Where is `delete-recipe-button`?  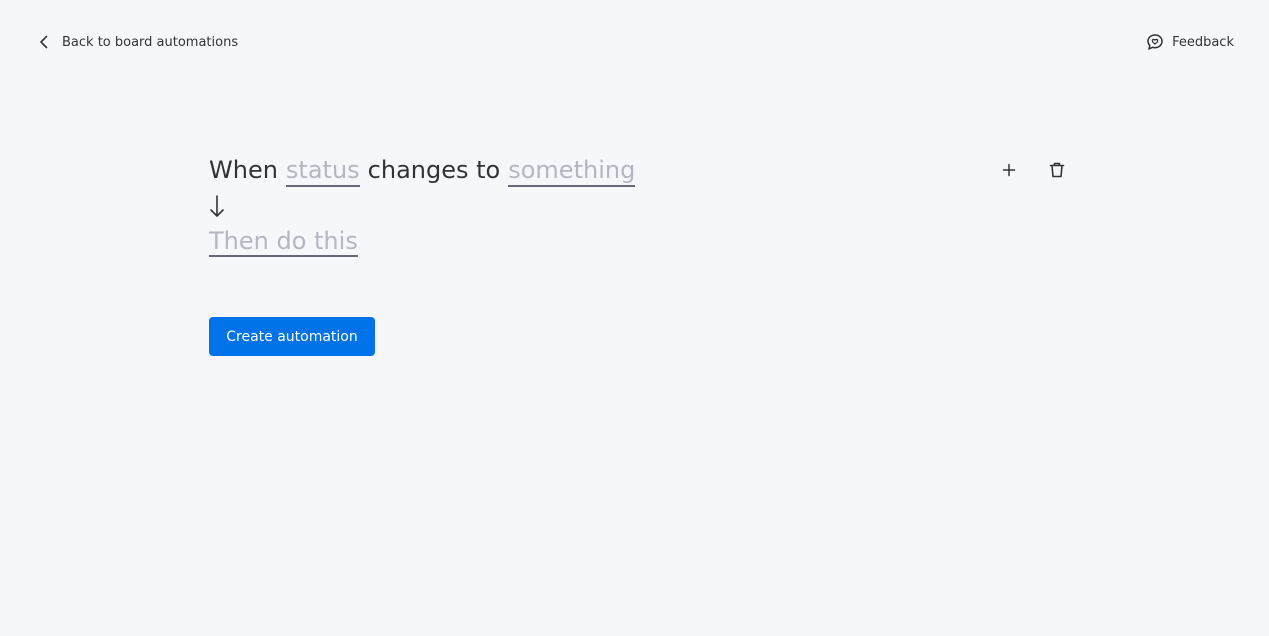
delete-recipe-button is located at coordinates (1057, 170).